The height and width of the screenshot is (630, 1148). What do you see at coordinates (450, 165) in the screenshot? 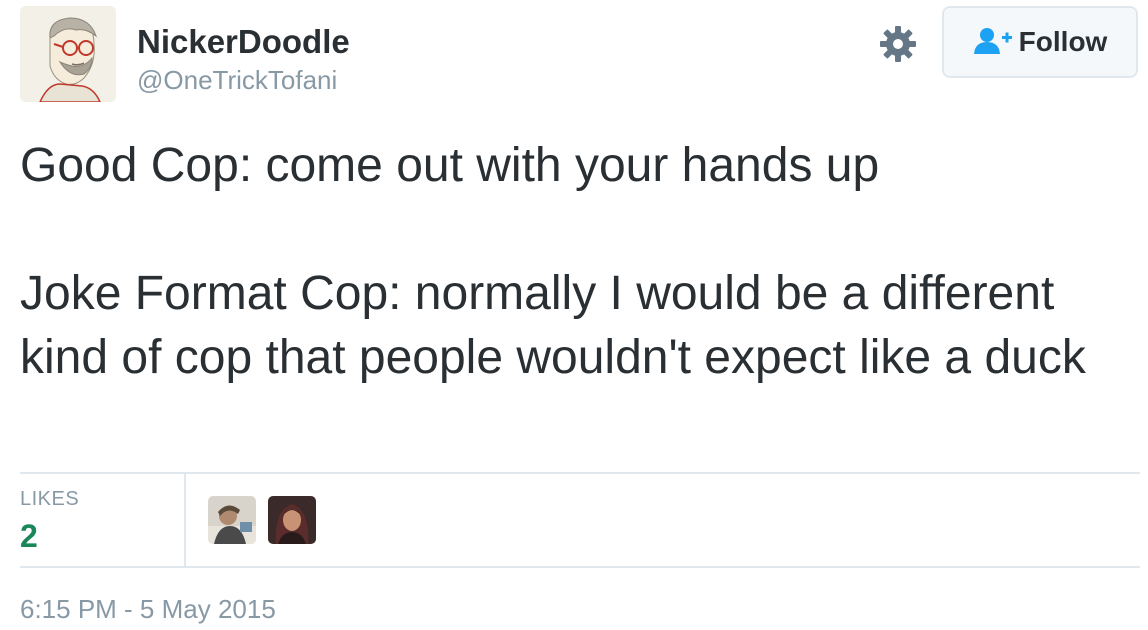
I see `tweet-line-1: Good Cop: come out with your hands up` at bounding box center [450, 165].